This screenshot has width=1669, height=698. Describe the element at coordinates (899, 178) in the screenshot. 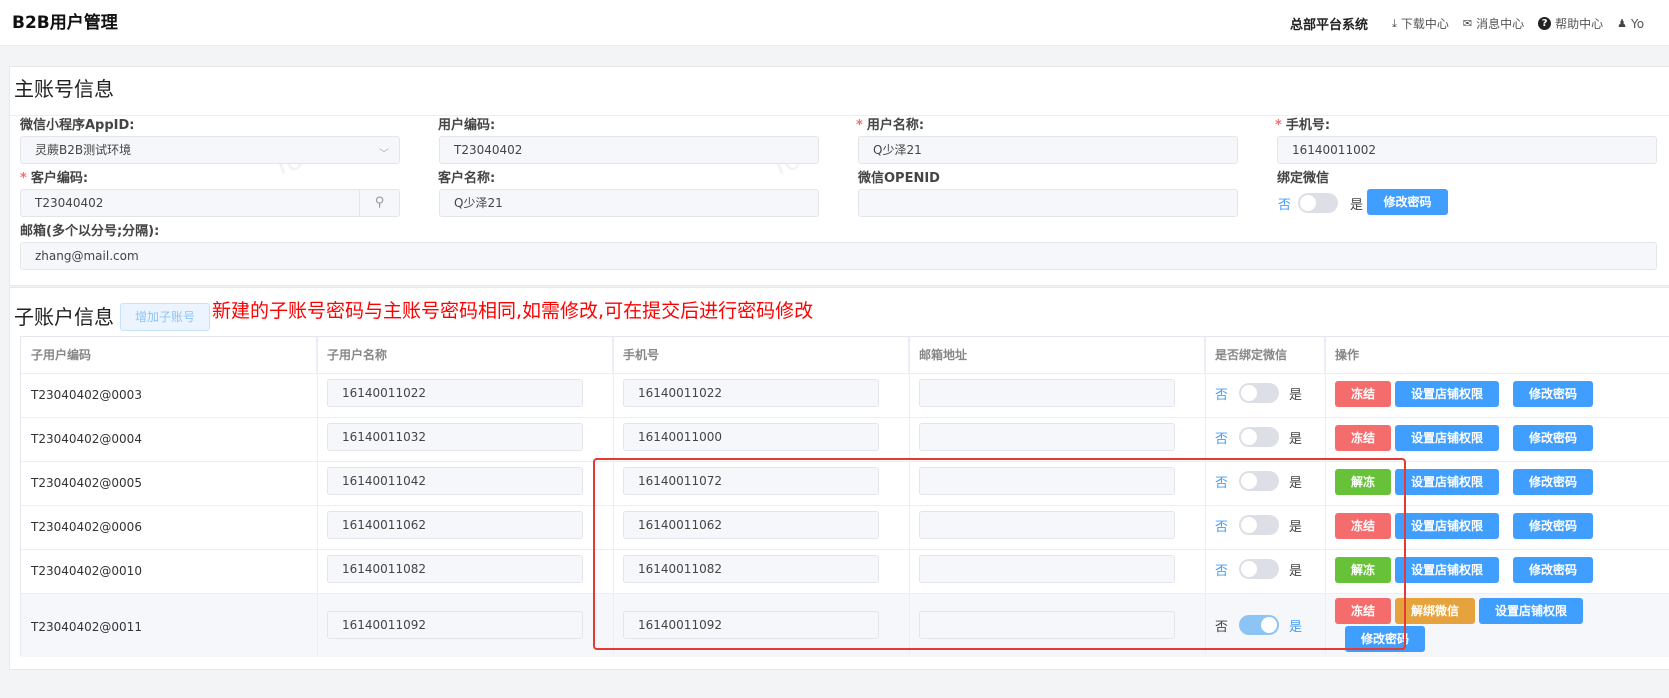

I see `openid-label: 微信OPENID` at that location.